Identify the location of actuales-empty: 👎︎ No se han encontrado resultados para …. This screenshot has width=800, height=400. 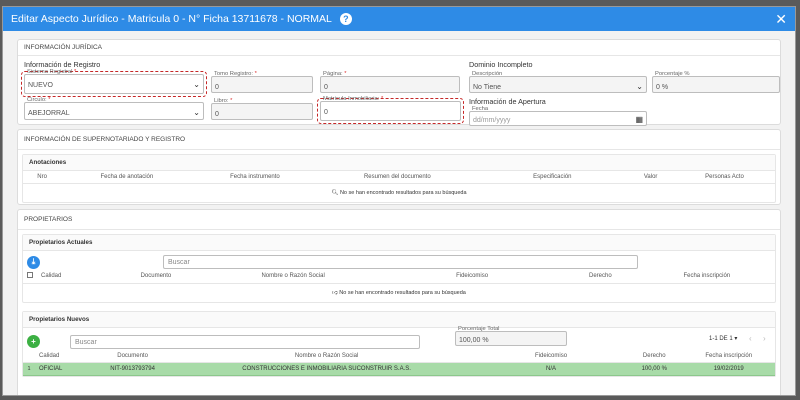
(399, 293).